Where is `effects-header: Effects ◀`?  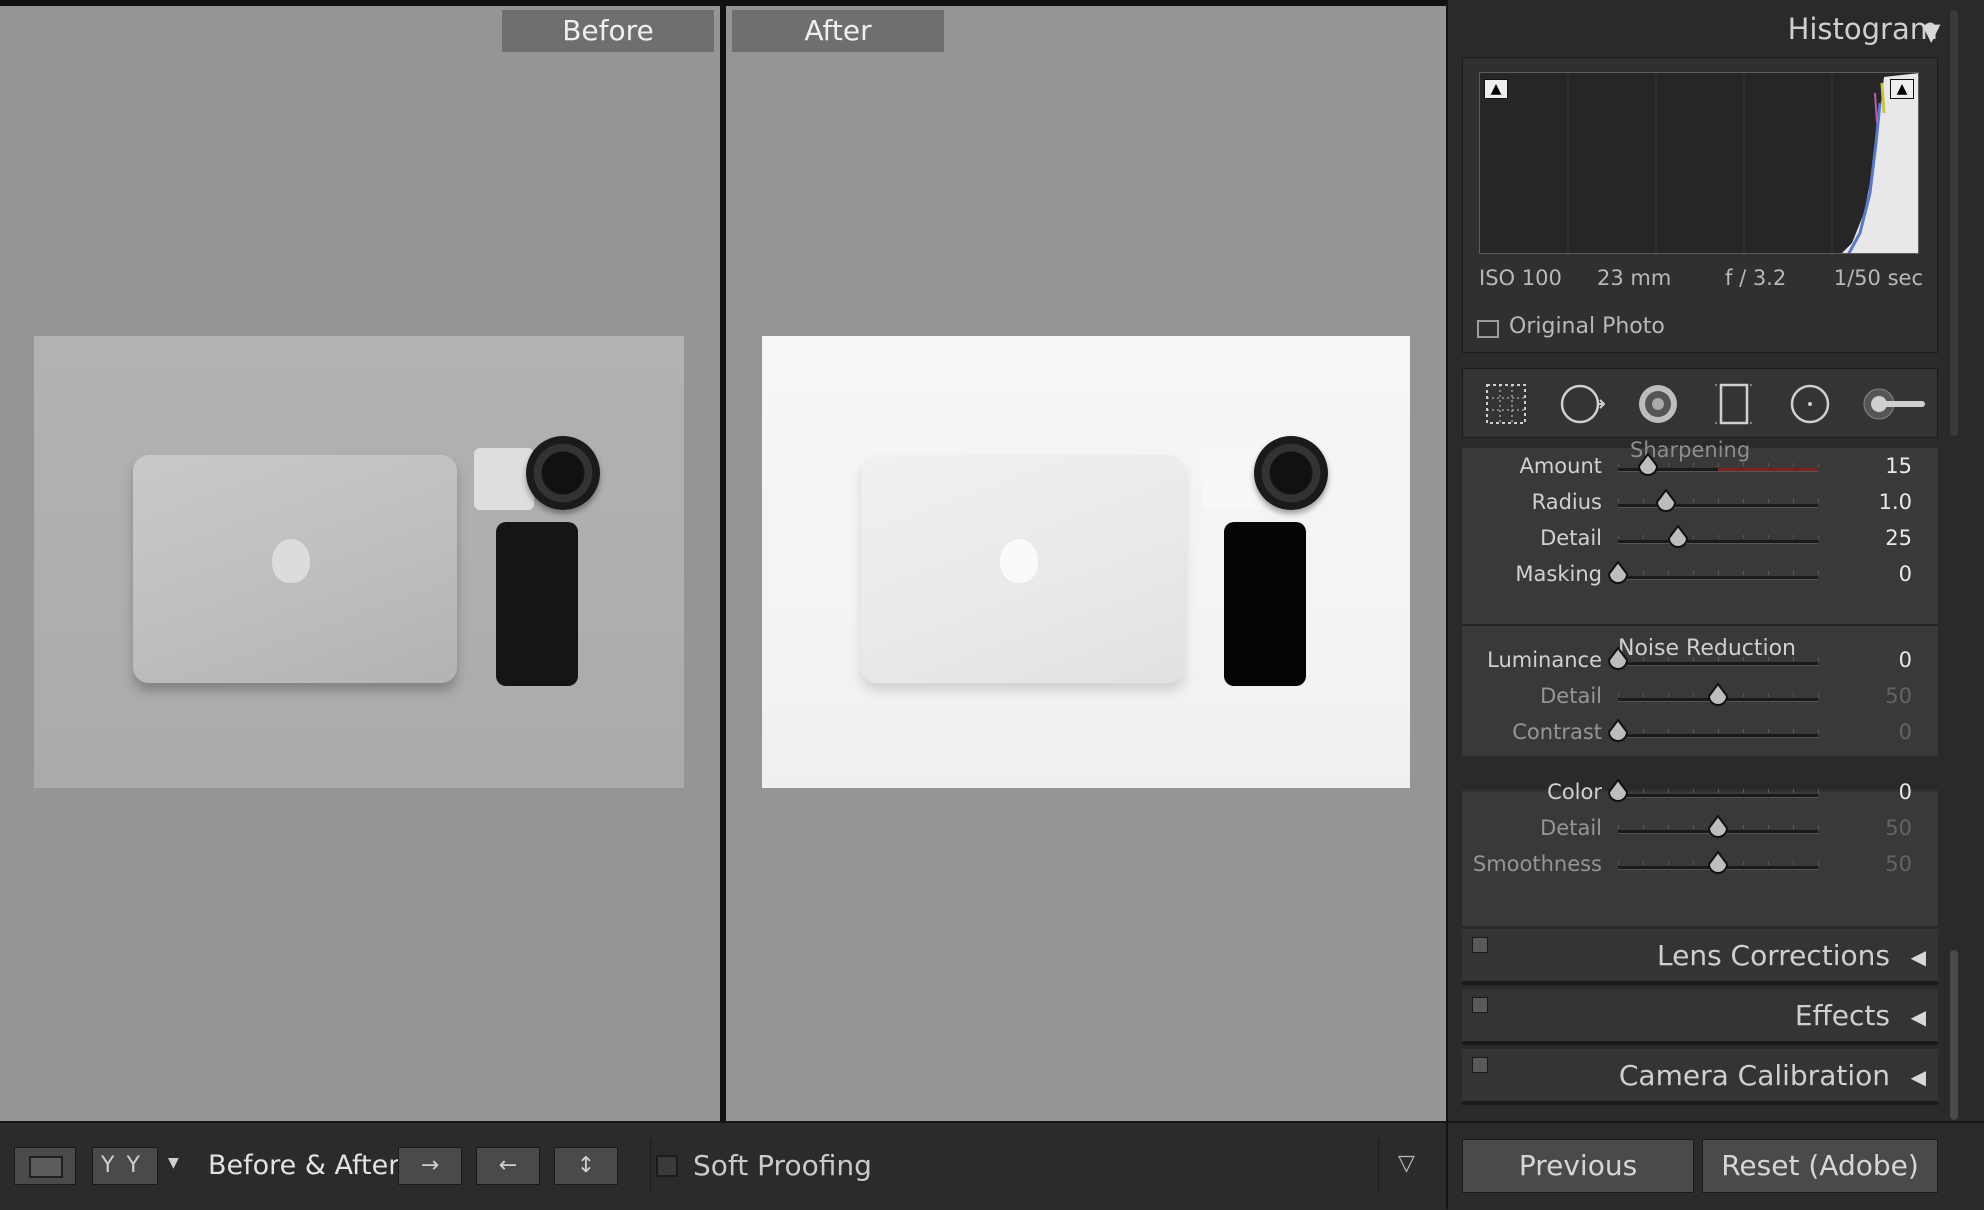
effects-header: Effects ◀ is located at coordinates (1700, 1017).